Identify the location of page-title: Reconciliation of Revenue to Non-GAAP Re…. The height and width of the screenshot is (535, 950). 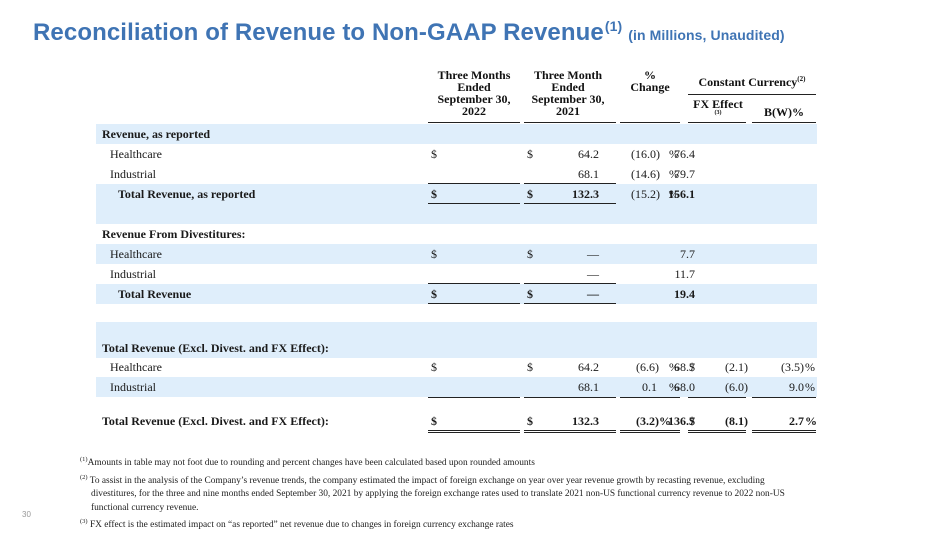
(409, 32).